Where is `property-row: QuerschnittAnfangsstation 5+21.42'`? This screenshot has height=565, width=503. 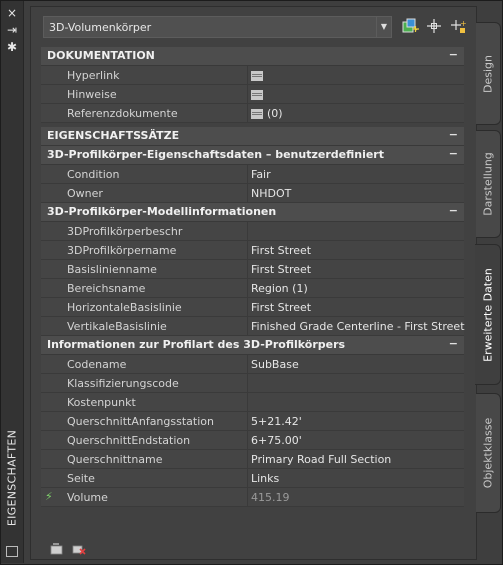 property-row: QuerschnittAnfangsstation 5+21.42' is located at coordinates (252, 421).